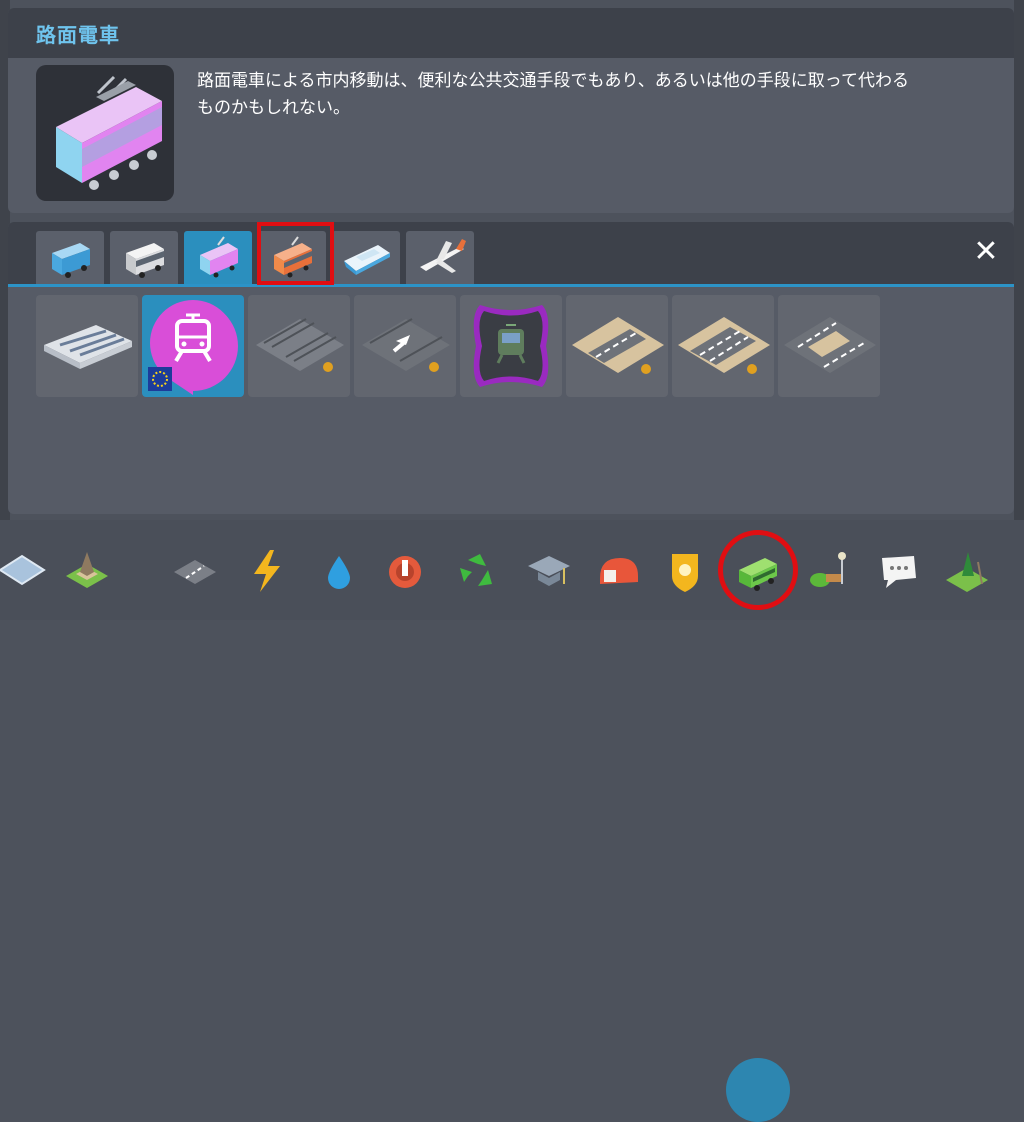 The height and width of the screenshot is (1122, 1024). I want to click on landscaping-icon, so click(967, 572).